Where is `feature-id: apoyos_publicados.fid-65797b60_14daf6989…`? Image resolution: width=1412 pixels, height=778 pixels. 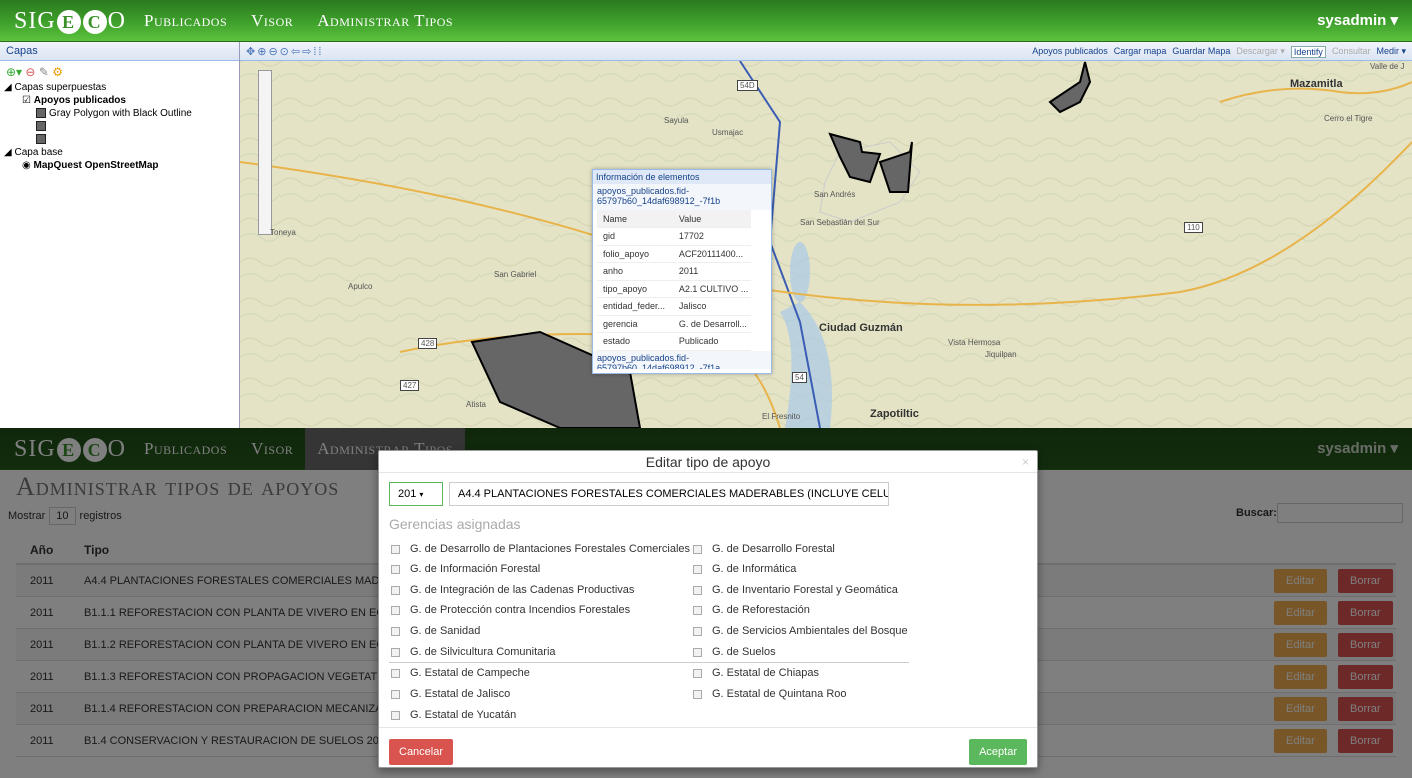 feature-id: apoyos_publicados.fid-65797b60_14daf6989… is located at coordinates (682, 197).